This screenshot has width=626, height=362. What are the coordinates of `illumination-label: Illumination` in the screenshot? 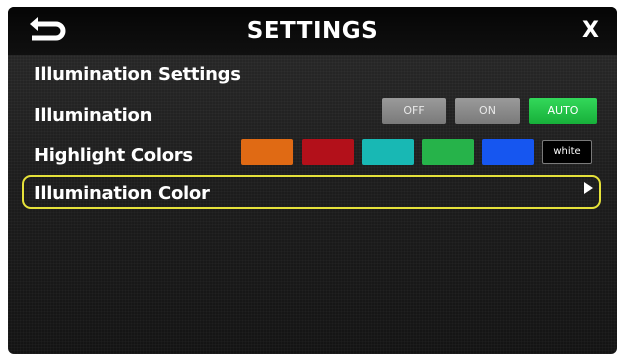 It's located at (93, 115).